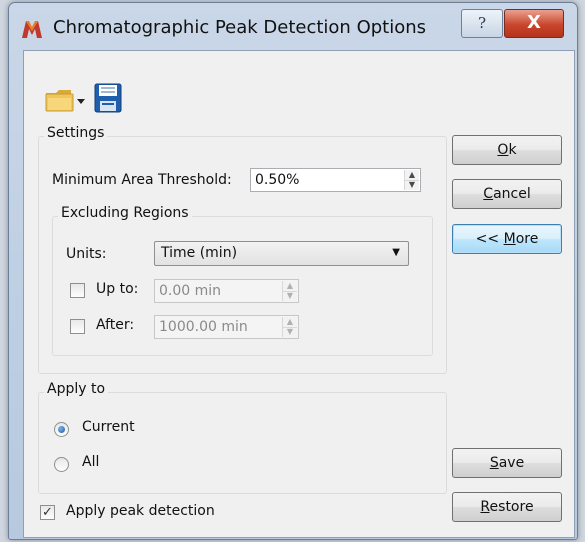 The image size is (585, 542). Describe the element at coordinates (117, 289) in the screenshot. I see `up-to-label: Up to:` at that location.